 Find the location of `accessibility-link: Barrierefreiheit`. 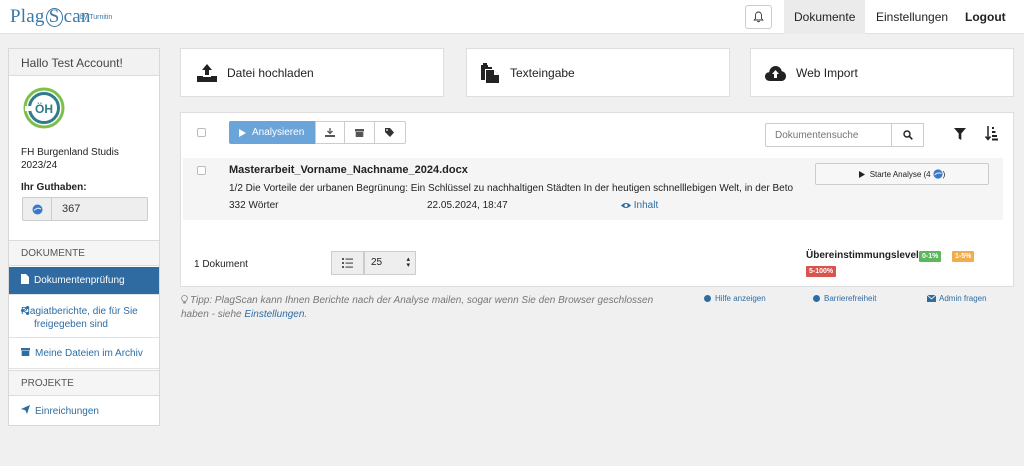

accessibility-link: Barrierefreiheit is located at coordinates (844, 298).